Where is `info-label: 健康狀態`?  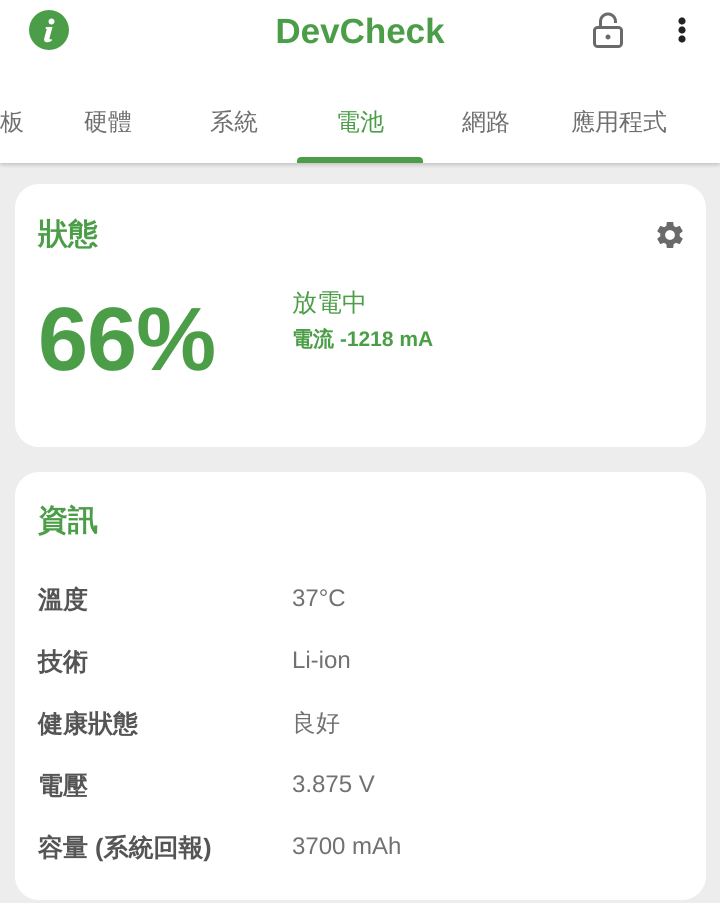 info-label: 健康狀態 is located at coordinates (88, 724).